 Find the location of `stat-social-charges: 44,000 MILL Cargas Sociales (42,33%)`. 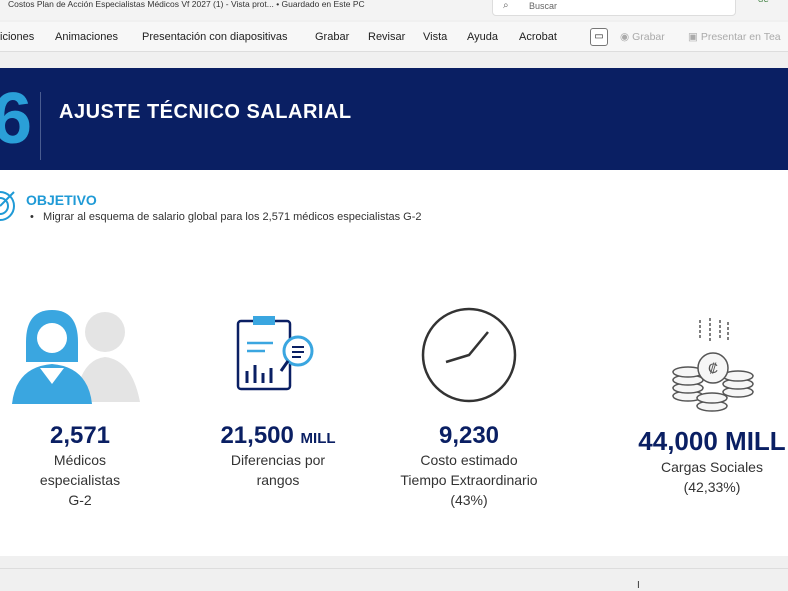

stat-social-charges: 44,000 MILL Cargas Sociales (42,33%) is located at coordinates (705, 461).